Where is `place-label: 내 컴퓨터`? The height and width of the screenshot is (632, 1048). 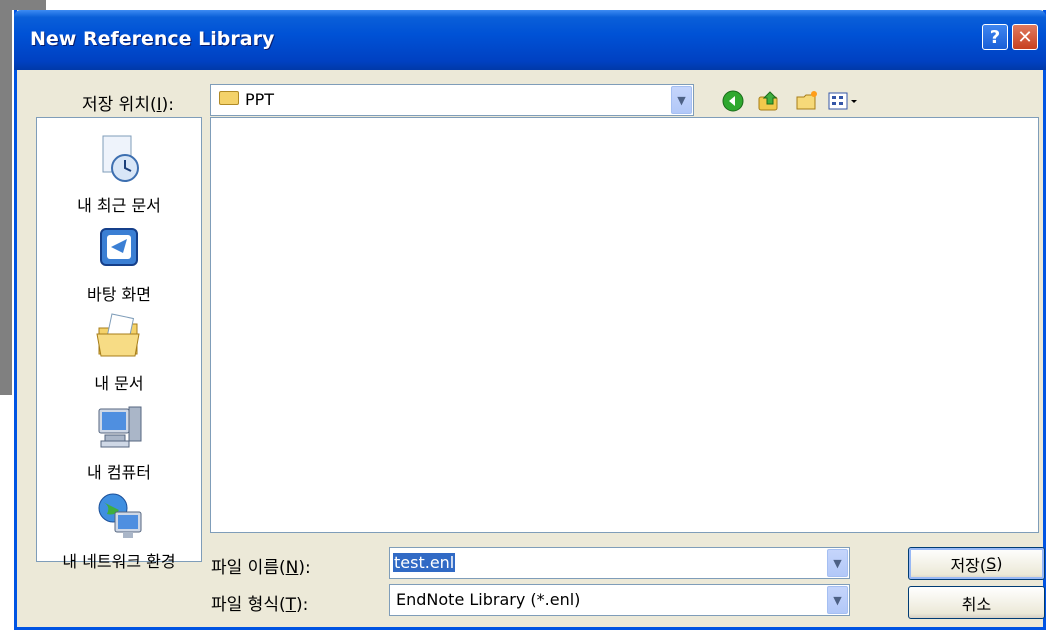 place-label: 내 컴퓨터 is located at coordinates (119, 472).